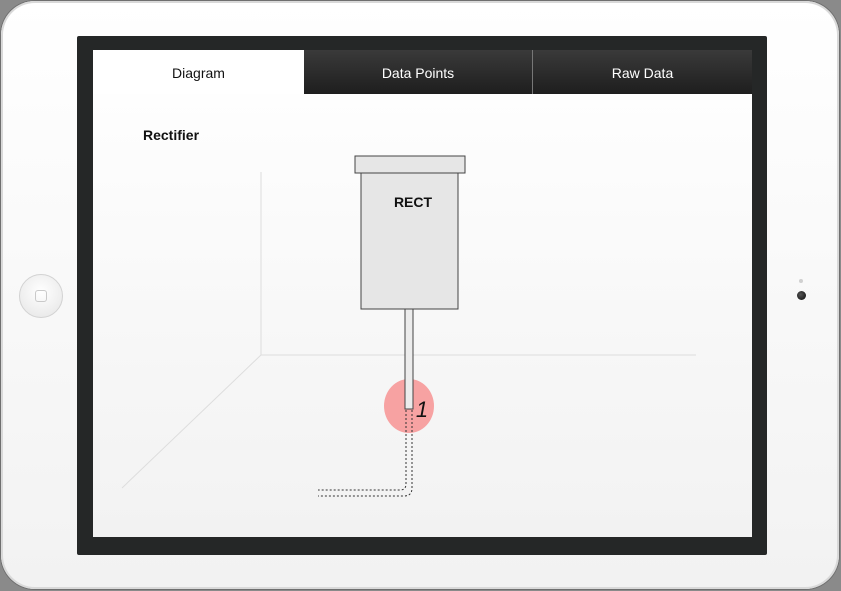 The height and width of the screenshot is (591, 841). I want to click on depth-axis-line, so click(191, 421).